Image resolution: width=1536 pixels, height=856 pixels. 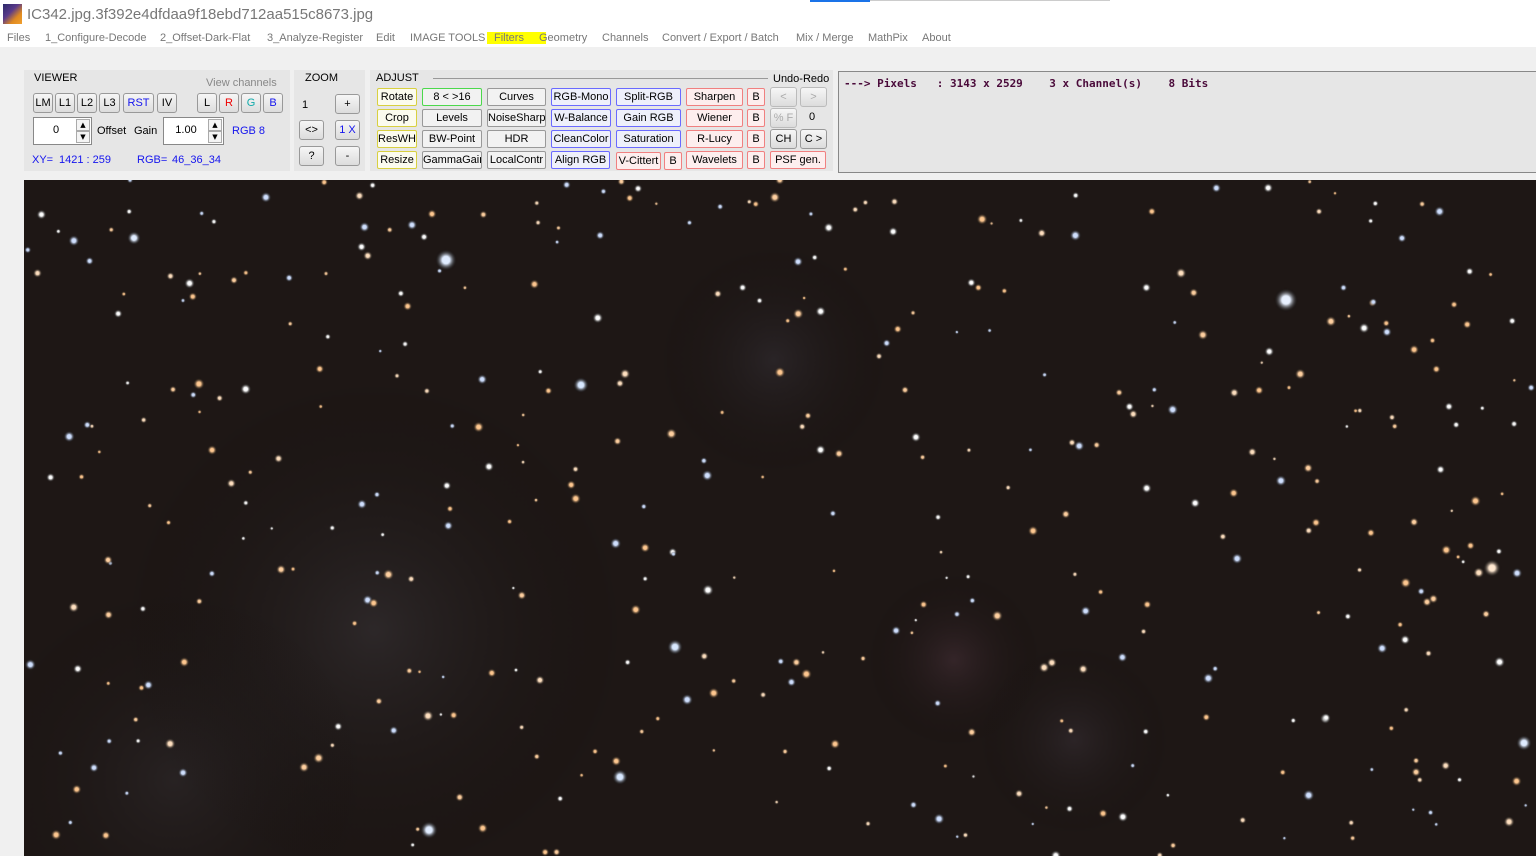 I want to click on zoom-title: ZOOM, so click(x=321, y=78).